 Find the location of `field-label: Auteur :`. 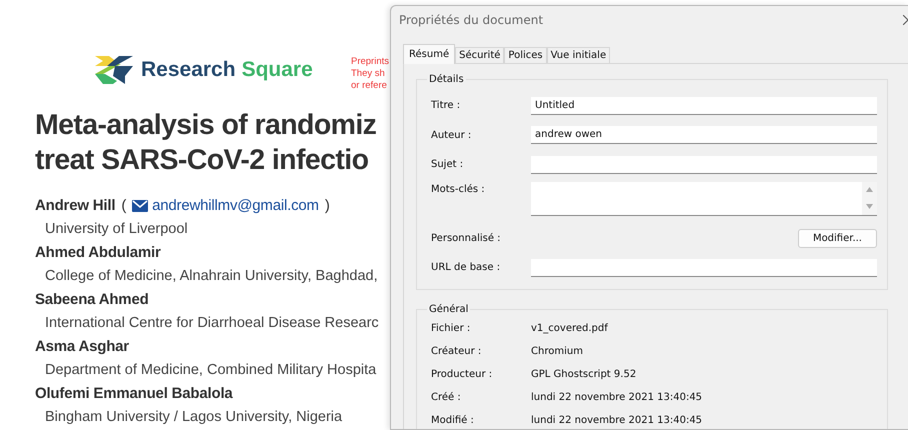

field-label: Auteur : is located at coordinates (451, 135).